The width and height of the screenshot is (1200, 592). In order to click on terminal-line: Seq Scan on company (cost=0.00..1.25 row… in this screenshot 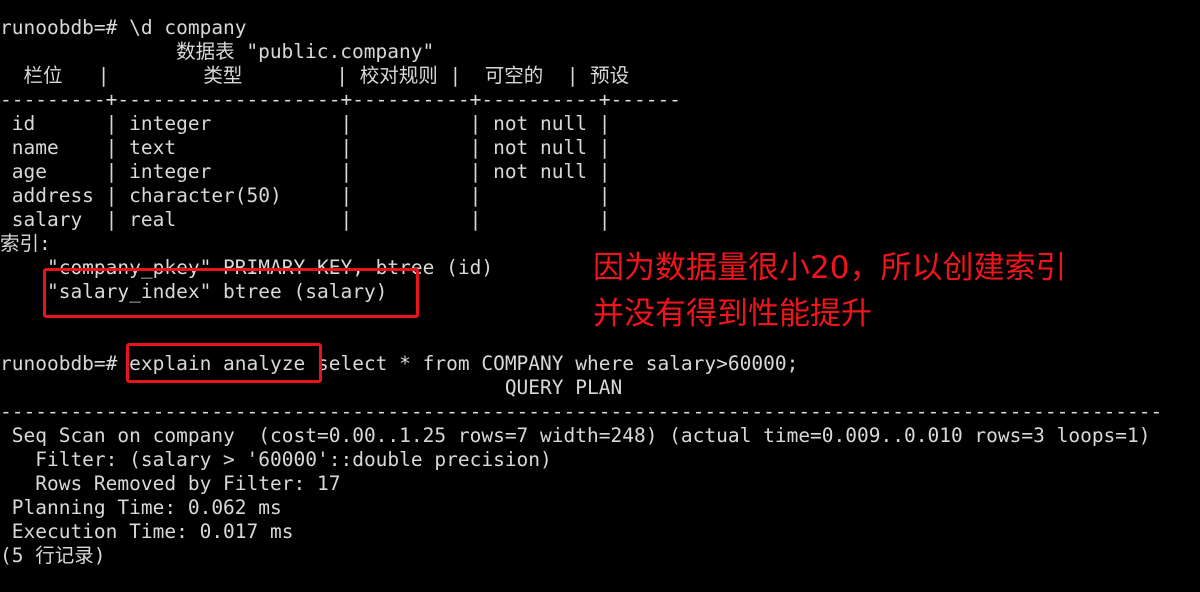, I will do `click(575, 435)`.